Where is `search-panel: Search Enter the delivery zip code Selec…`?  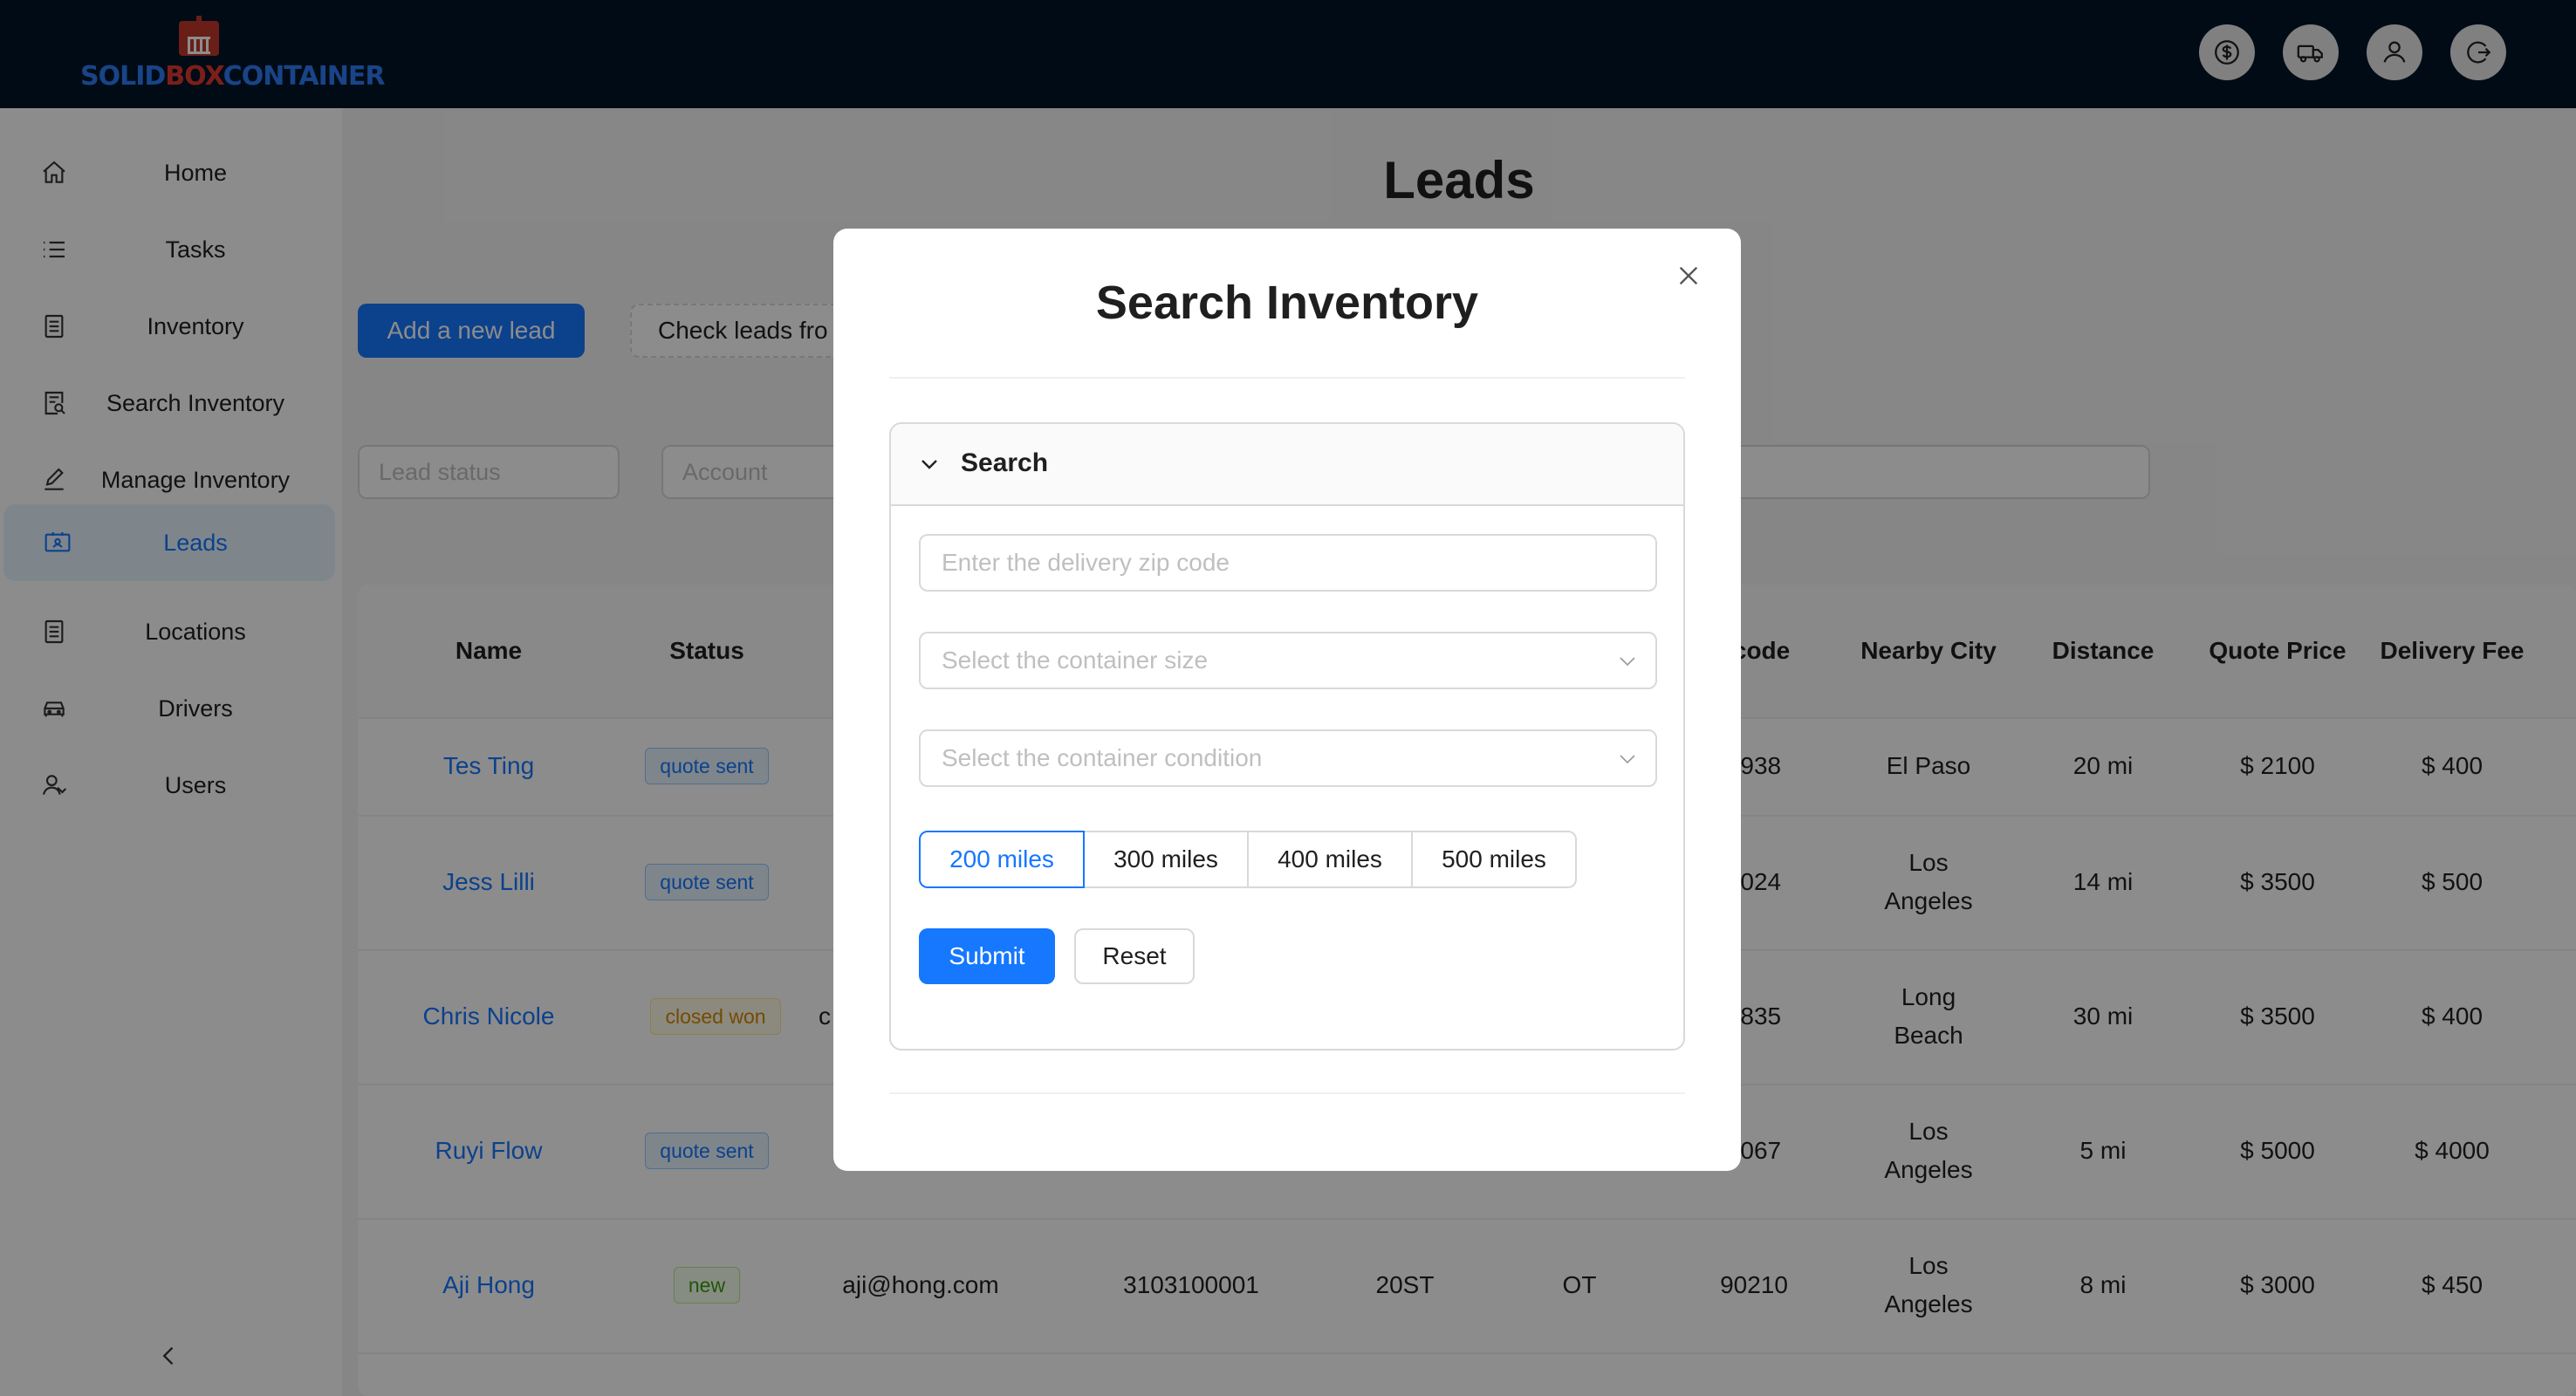
search-panel: Search Enter the delivery zip code Selec… is located at coordinates (1287, 736).